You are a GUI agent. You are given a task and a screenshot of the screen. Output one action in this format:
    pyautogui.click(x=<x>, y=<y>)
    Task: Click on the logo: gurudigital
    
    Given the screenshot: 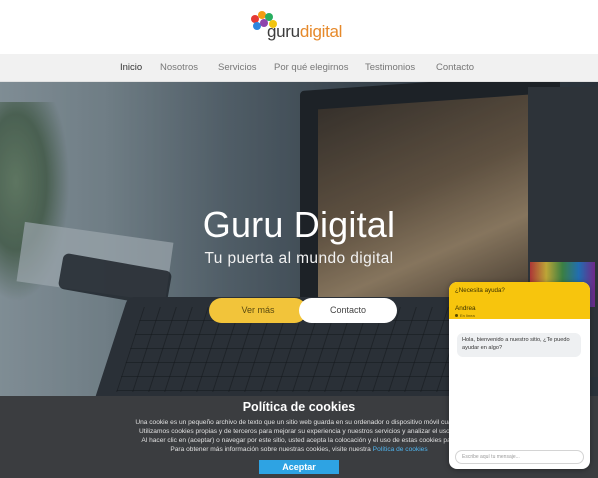 What is the action you would take?
    pyautogui.click(x=301, y=25)
    